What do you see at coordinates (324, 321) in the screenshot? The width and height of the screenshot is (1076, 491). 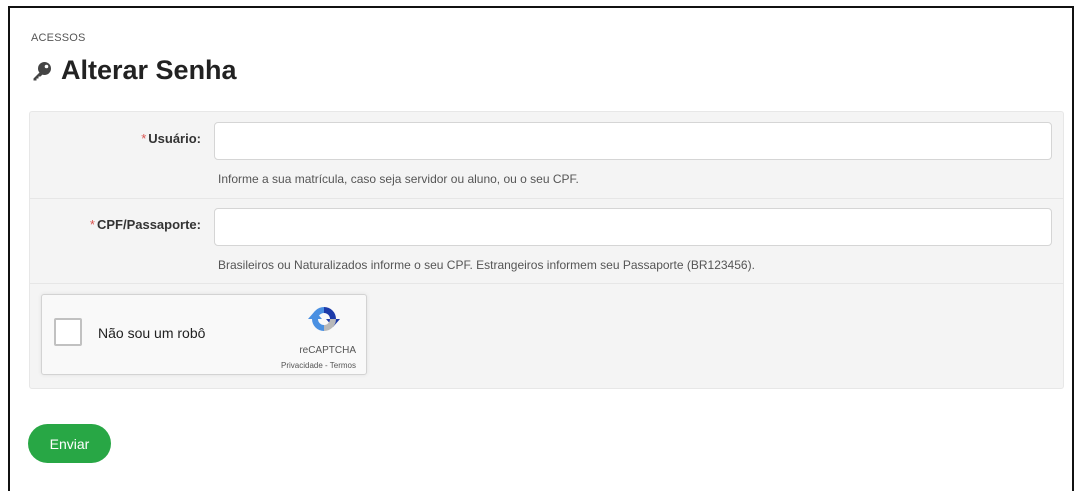 I see `recaptcha-logo-icon` at bounding box center [324, 321].